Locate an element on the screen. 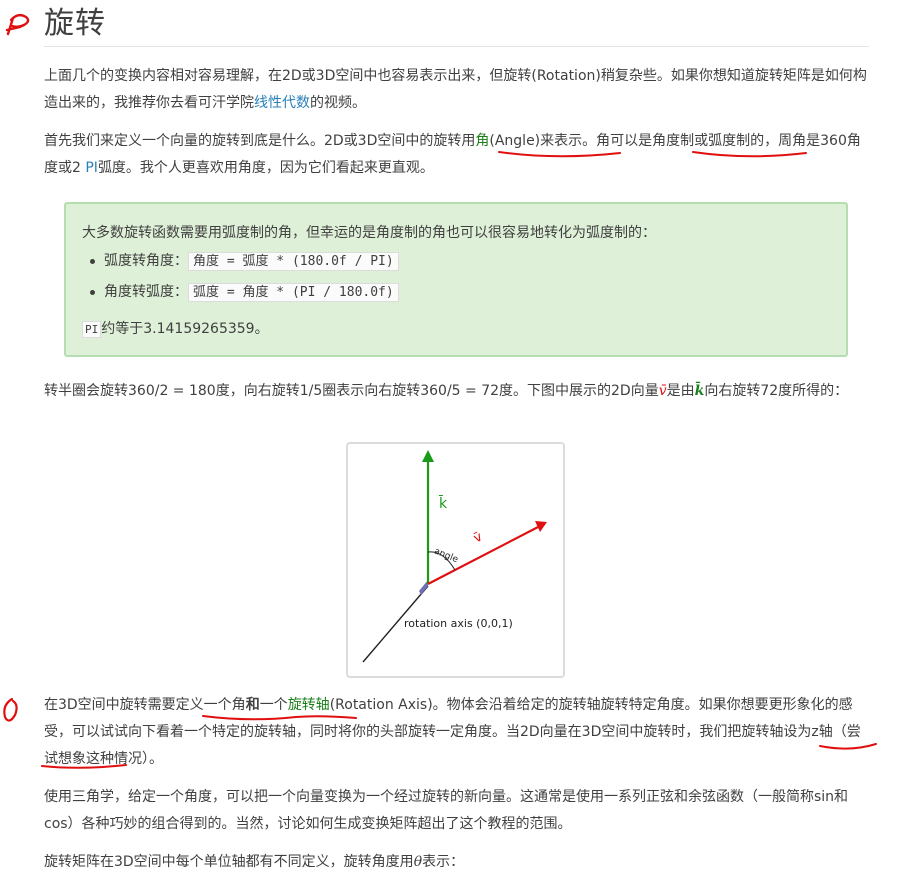 This screenshot has width=904, height=883. k-vector-arrowhead is located at coordinates (428, 456).